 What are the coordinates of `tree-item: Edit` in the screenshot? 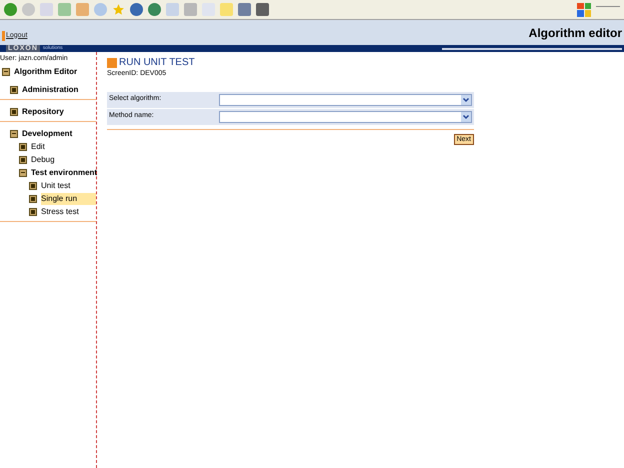 It's located at (63, 146).